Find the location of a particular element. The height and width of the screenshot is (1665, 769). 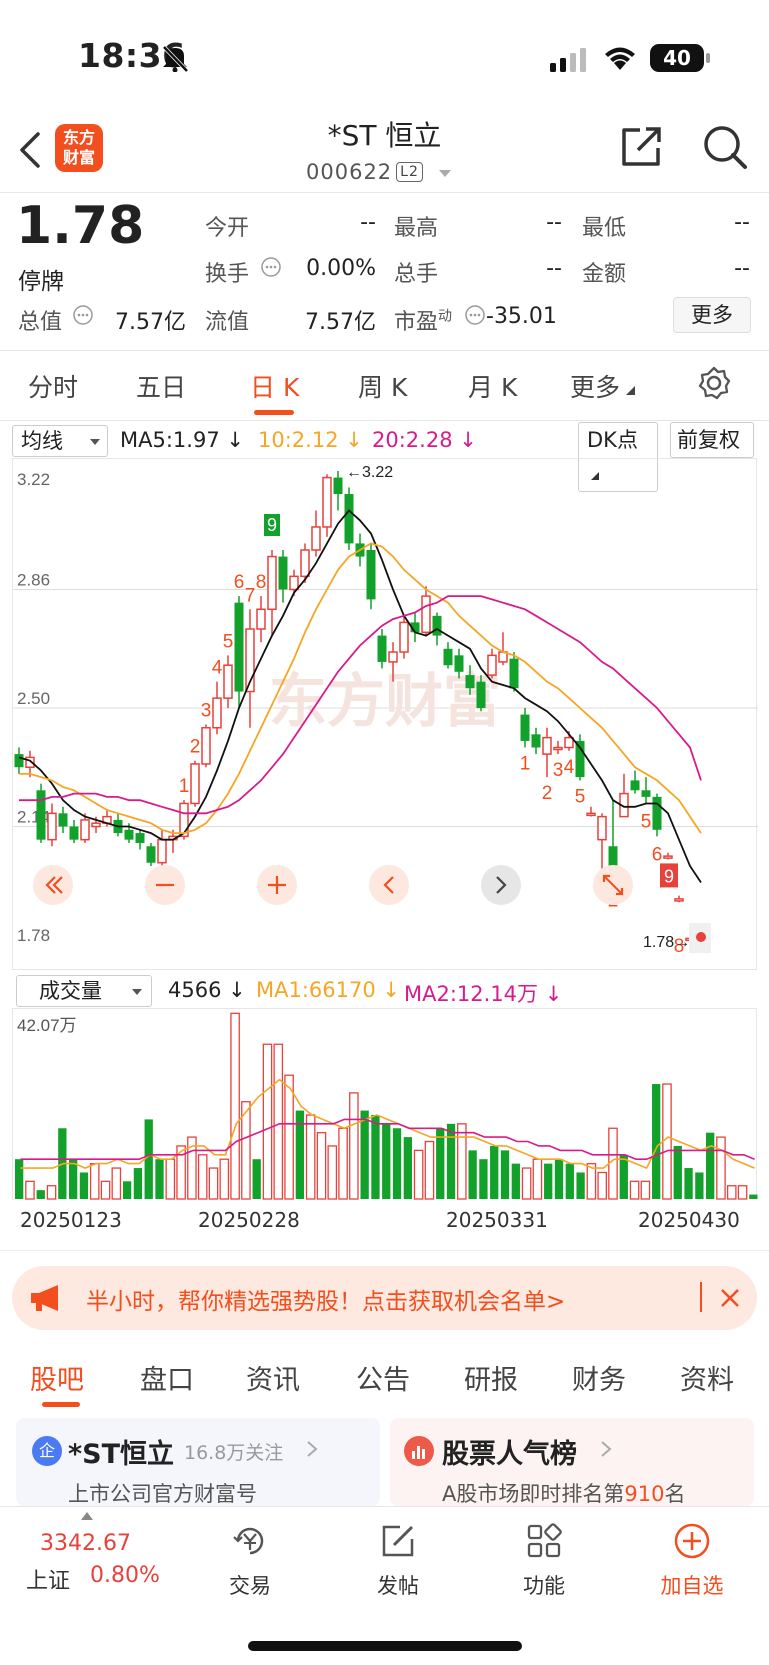

more-button: 更多 is located at coordinates (712, 315).